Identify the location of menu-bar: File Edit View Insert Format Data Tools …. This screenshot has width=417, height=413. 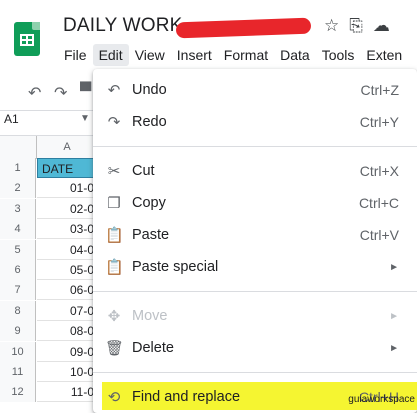
(233, 55).